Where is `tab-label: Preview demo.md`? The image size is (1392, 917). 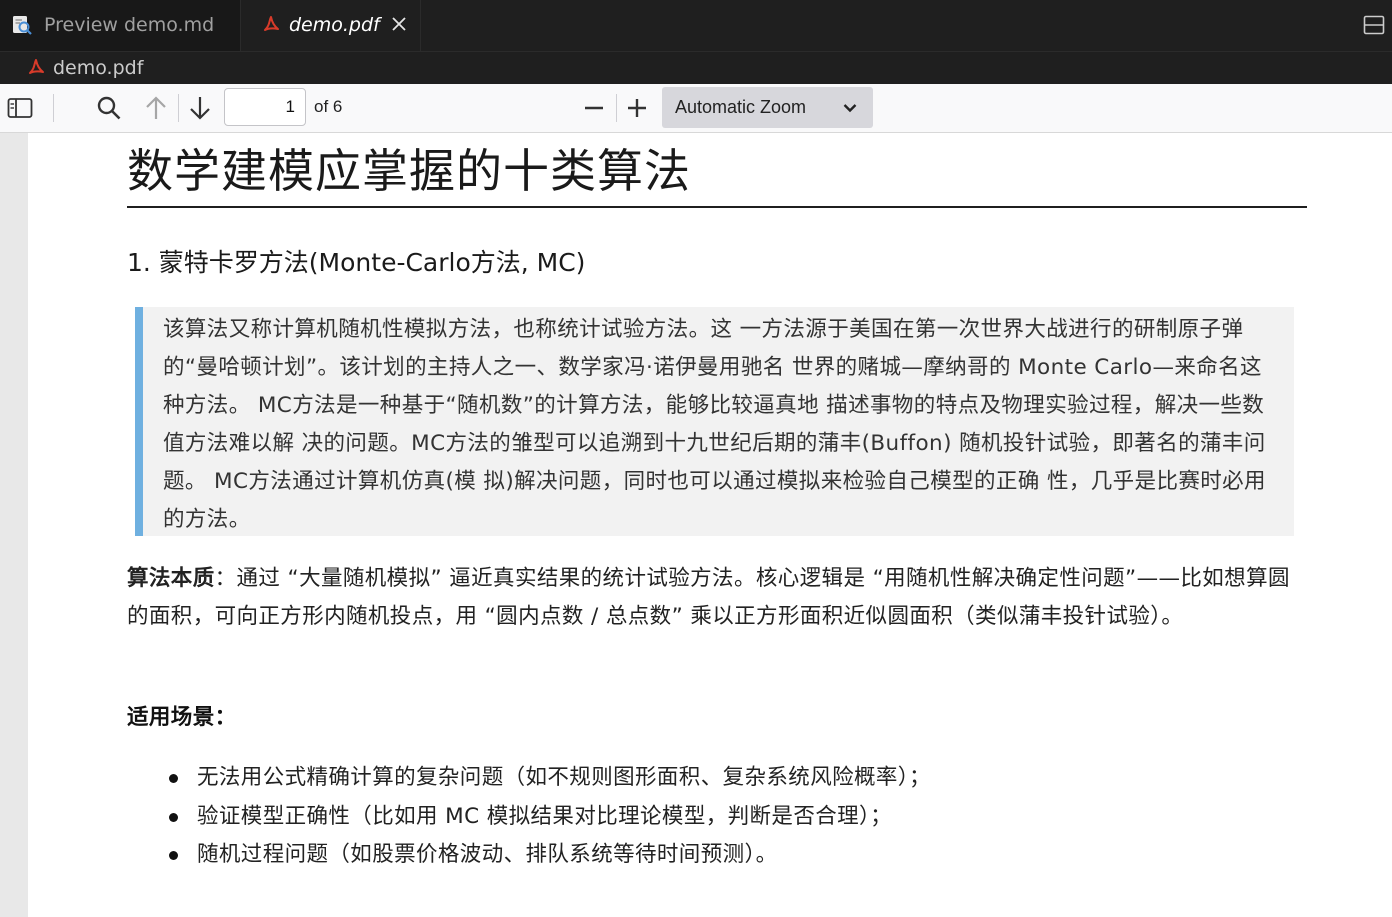
tab-label: Preview demo.md is located at coordinates (129, 25).